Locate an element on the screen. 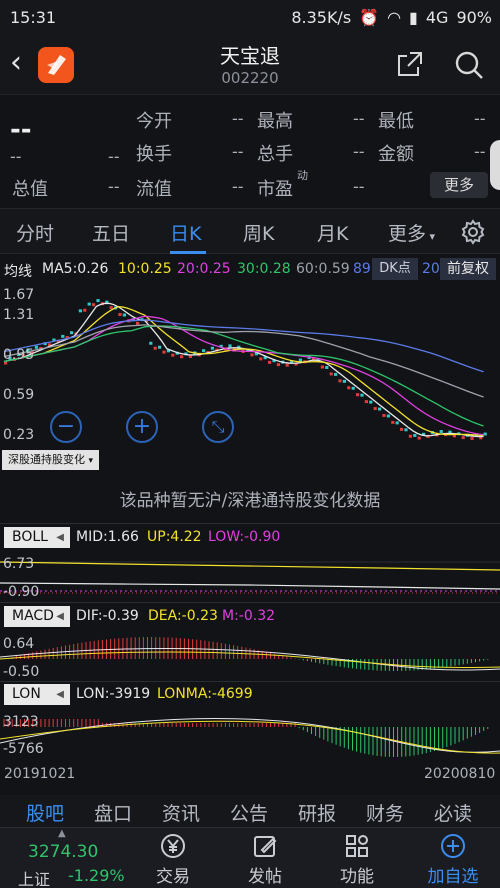 This screenshot has width=500, height=888. tab-weekly-k: 周K is located at coordinates (258, 232).